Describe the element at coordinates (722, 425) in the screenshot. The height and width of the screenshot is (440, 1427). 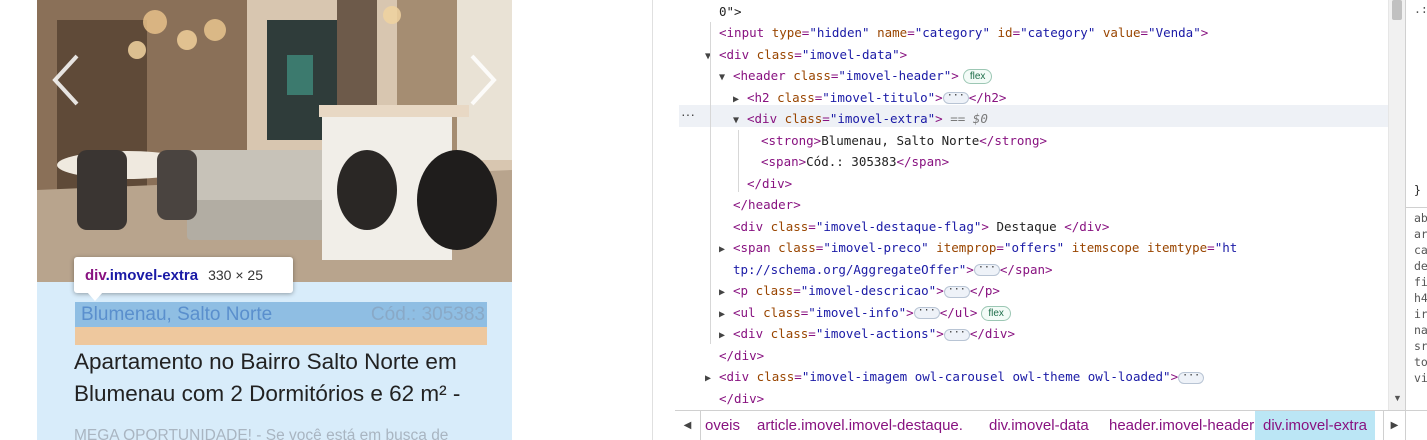
I see `breadcrumb-item: oveis` at that location.